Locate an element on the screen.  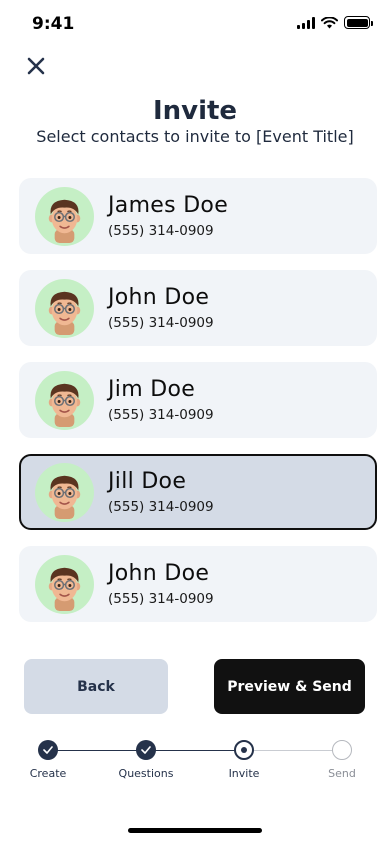
step-send: Send is located at coordinates (342, 759).